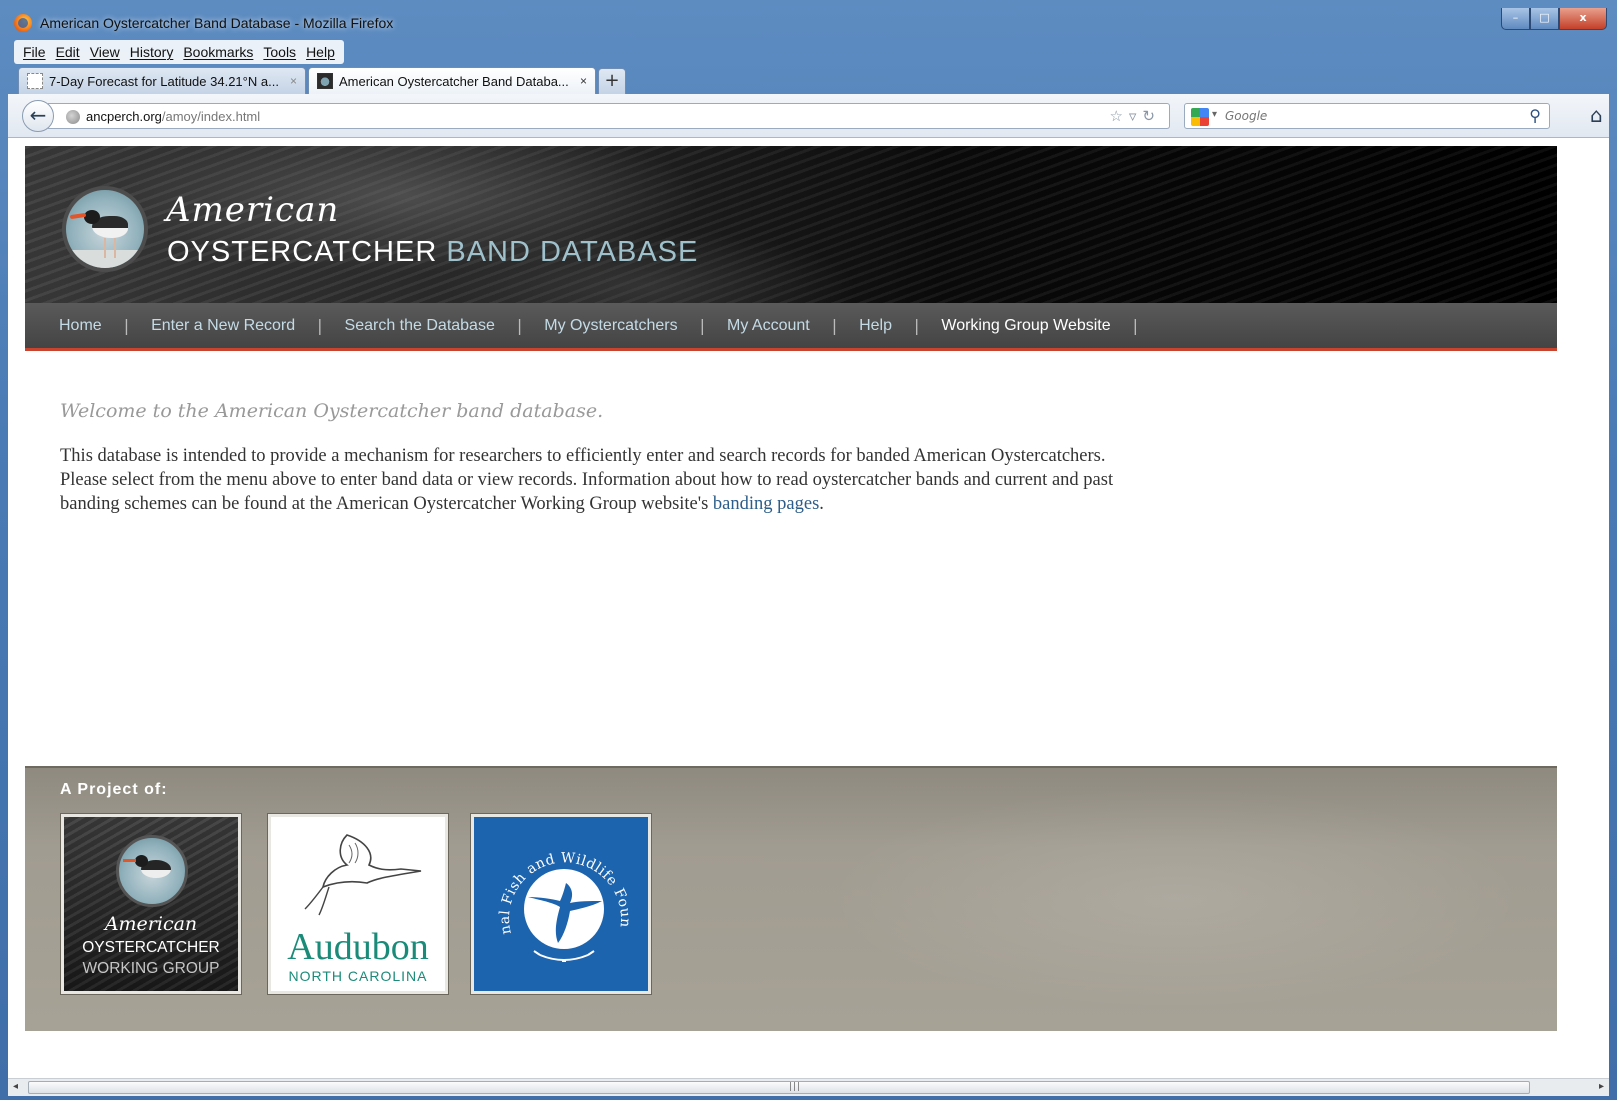 Image resolution: width=1617 pixels, height=1100 pixels. What do you see at coordinates (279, 52) in the screenshot?
I see `menu-tools: Tools` at bounding box center [279, 52].